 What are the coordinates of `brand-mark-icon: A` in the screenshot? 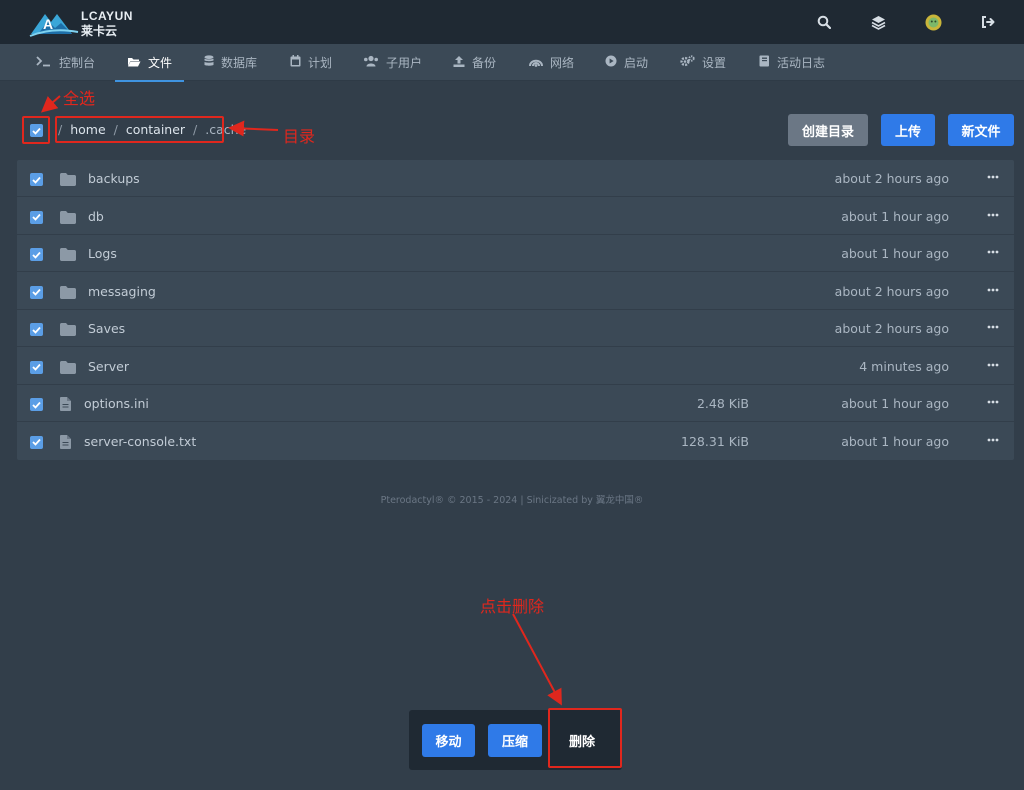 It's located at (54, 25).